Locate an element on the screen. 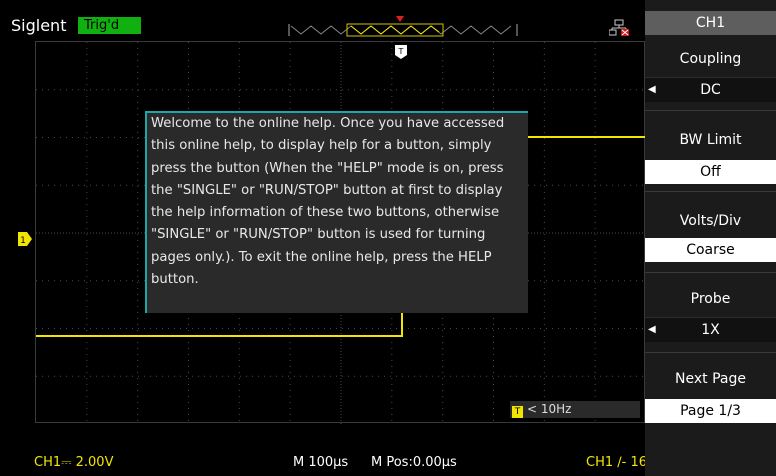  svg-text: T is located at coordinates (401, 51).